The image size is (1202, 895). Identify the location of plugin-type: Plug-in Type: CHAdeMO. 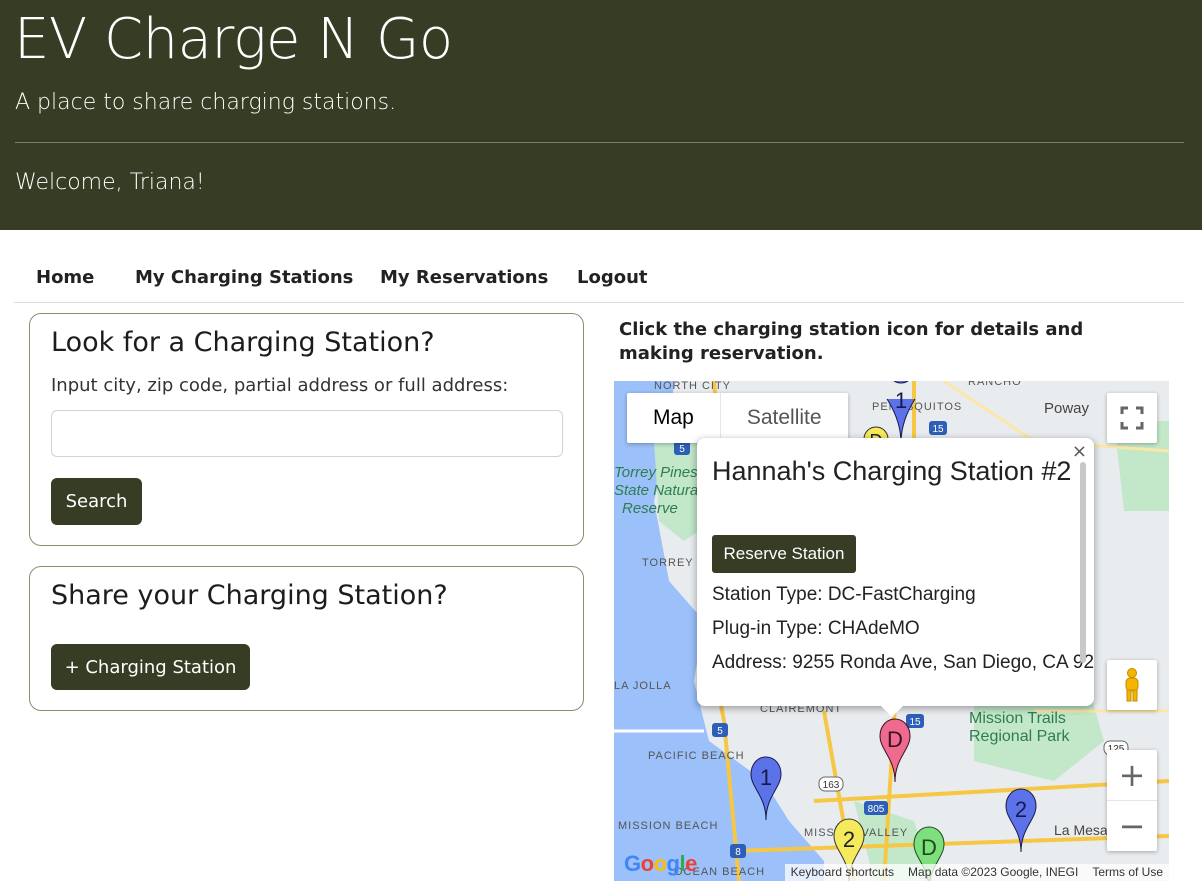
(816, 628).